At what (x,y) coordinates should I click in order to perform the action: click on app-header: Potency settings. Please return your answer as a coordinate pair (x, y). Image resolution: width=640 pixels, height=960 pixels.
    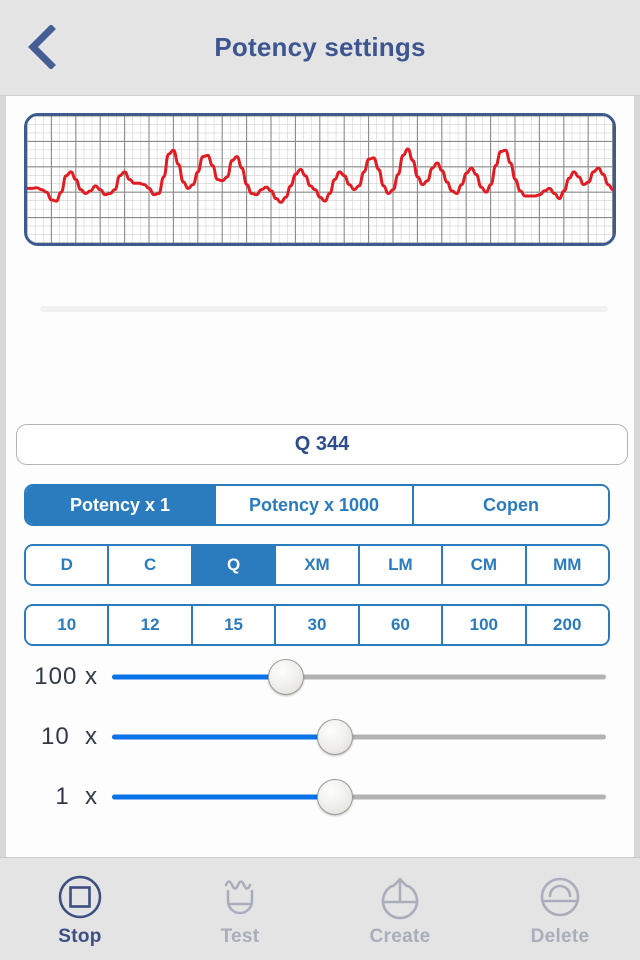
    Looking at the image, I should click on (320, 48).